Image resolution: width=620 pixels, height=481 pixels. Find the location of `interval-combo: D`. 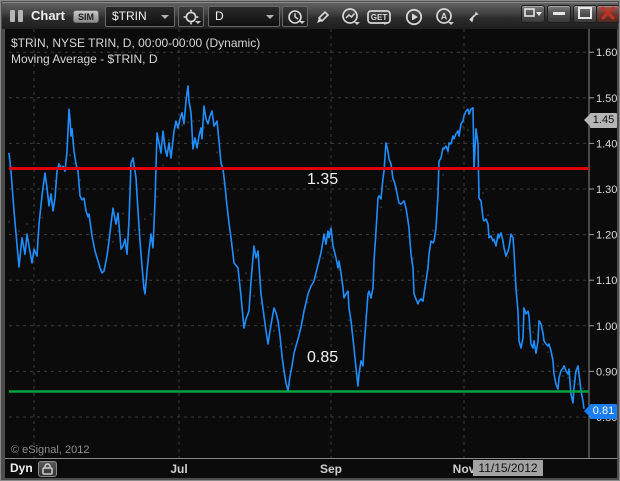

interval-combo: D is located at coordinates (244, 16).